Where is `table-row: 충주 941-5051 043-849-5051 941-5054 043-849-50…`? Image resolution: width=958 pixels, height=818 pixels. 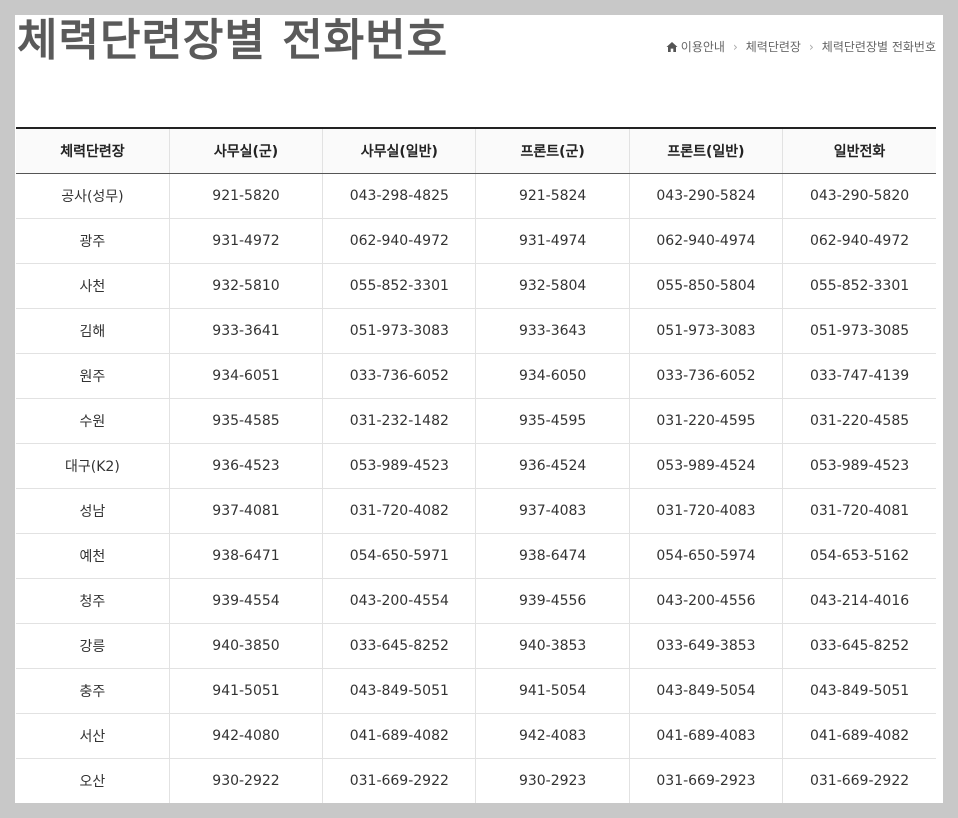
table-row: 충주 941-5051 043-849-5051 941-5054 043-849-50… is located at coordinates (476, 691).